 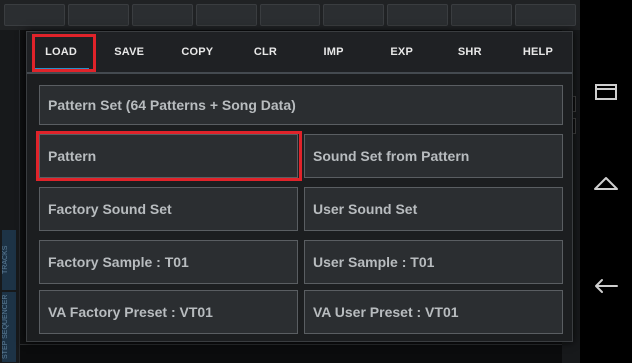 What do you see at coordinates (402, 52) in the screenshot?
I see `tab-export: EXP` at bounding box center [402, 52].